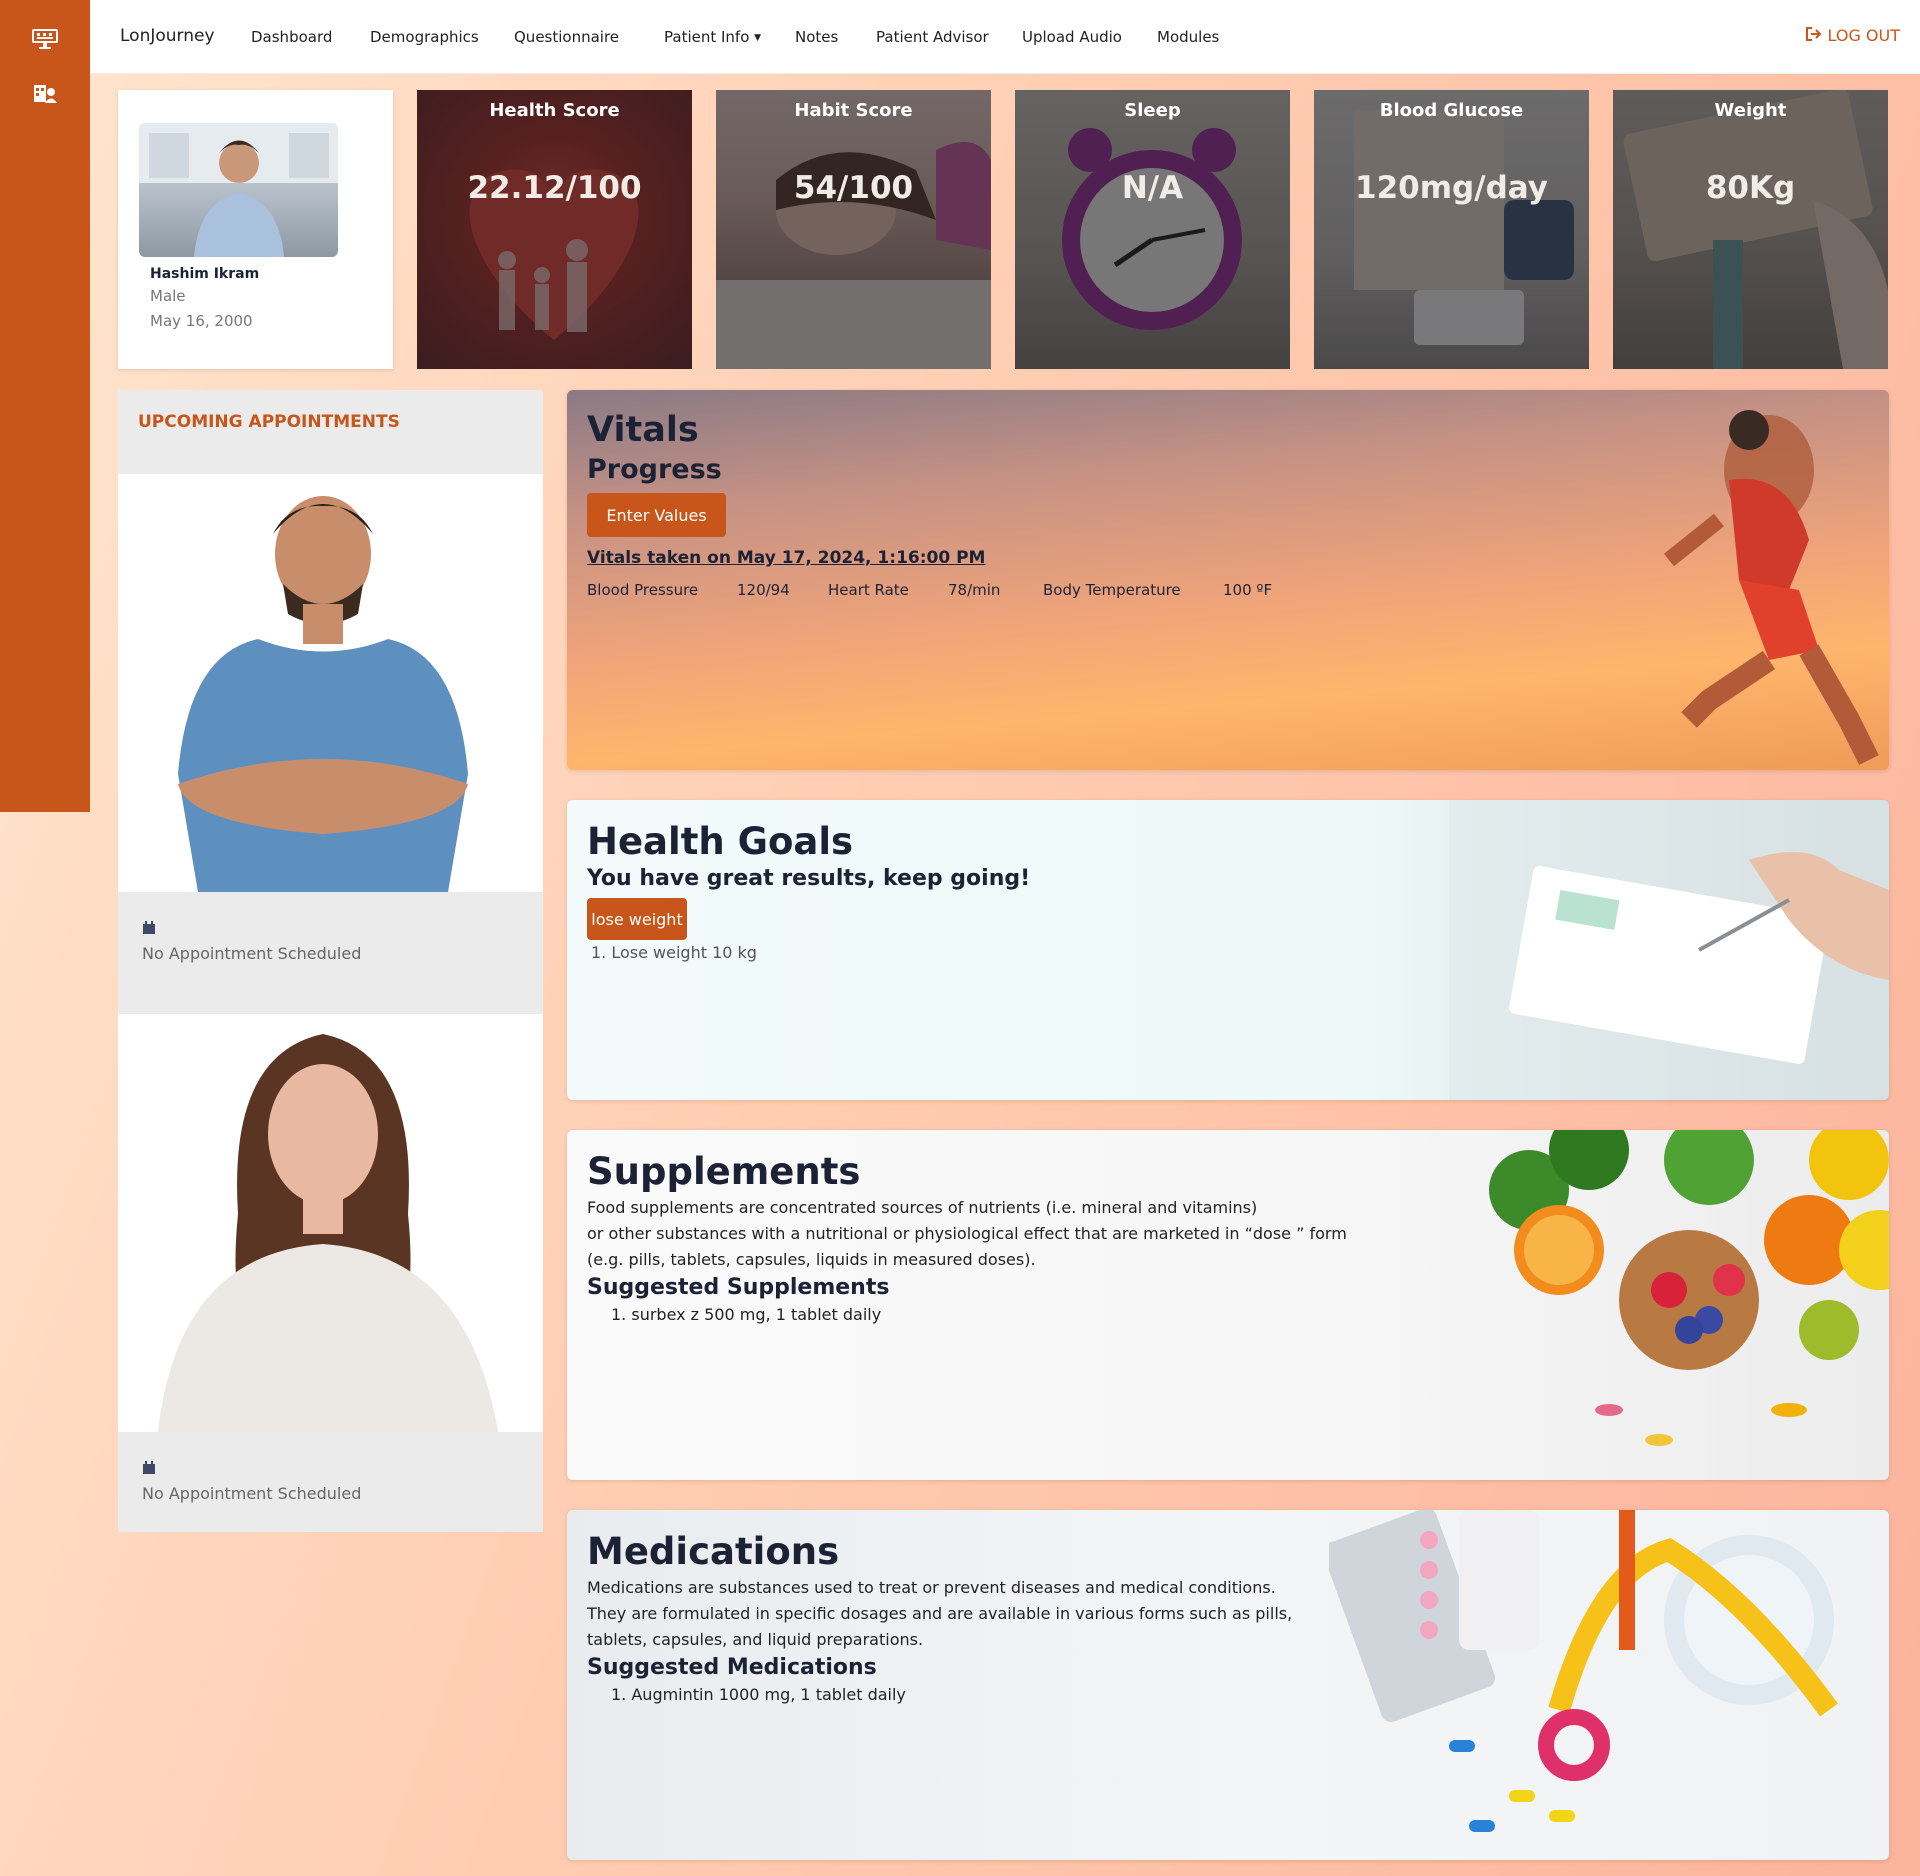 This screenshot has height=1876, width=1920. I want to click on brand-link: LonJourney, so click(167, 36).